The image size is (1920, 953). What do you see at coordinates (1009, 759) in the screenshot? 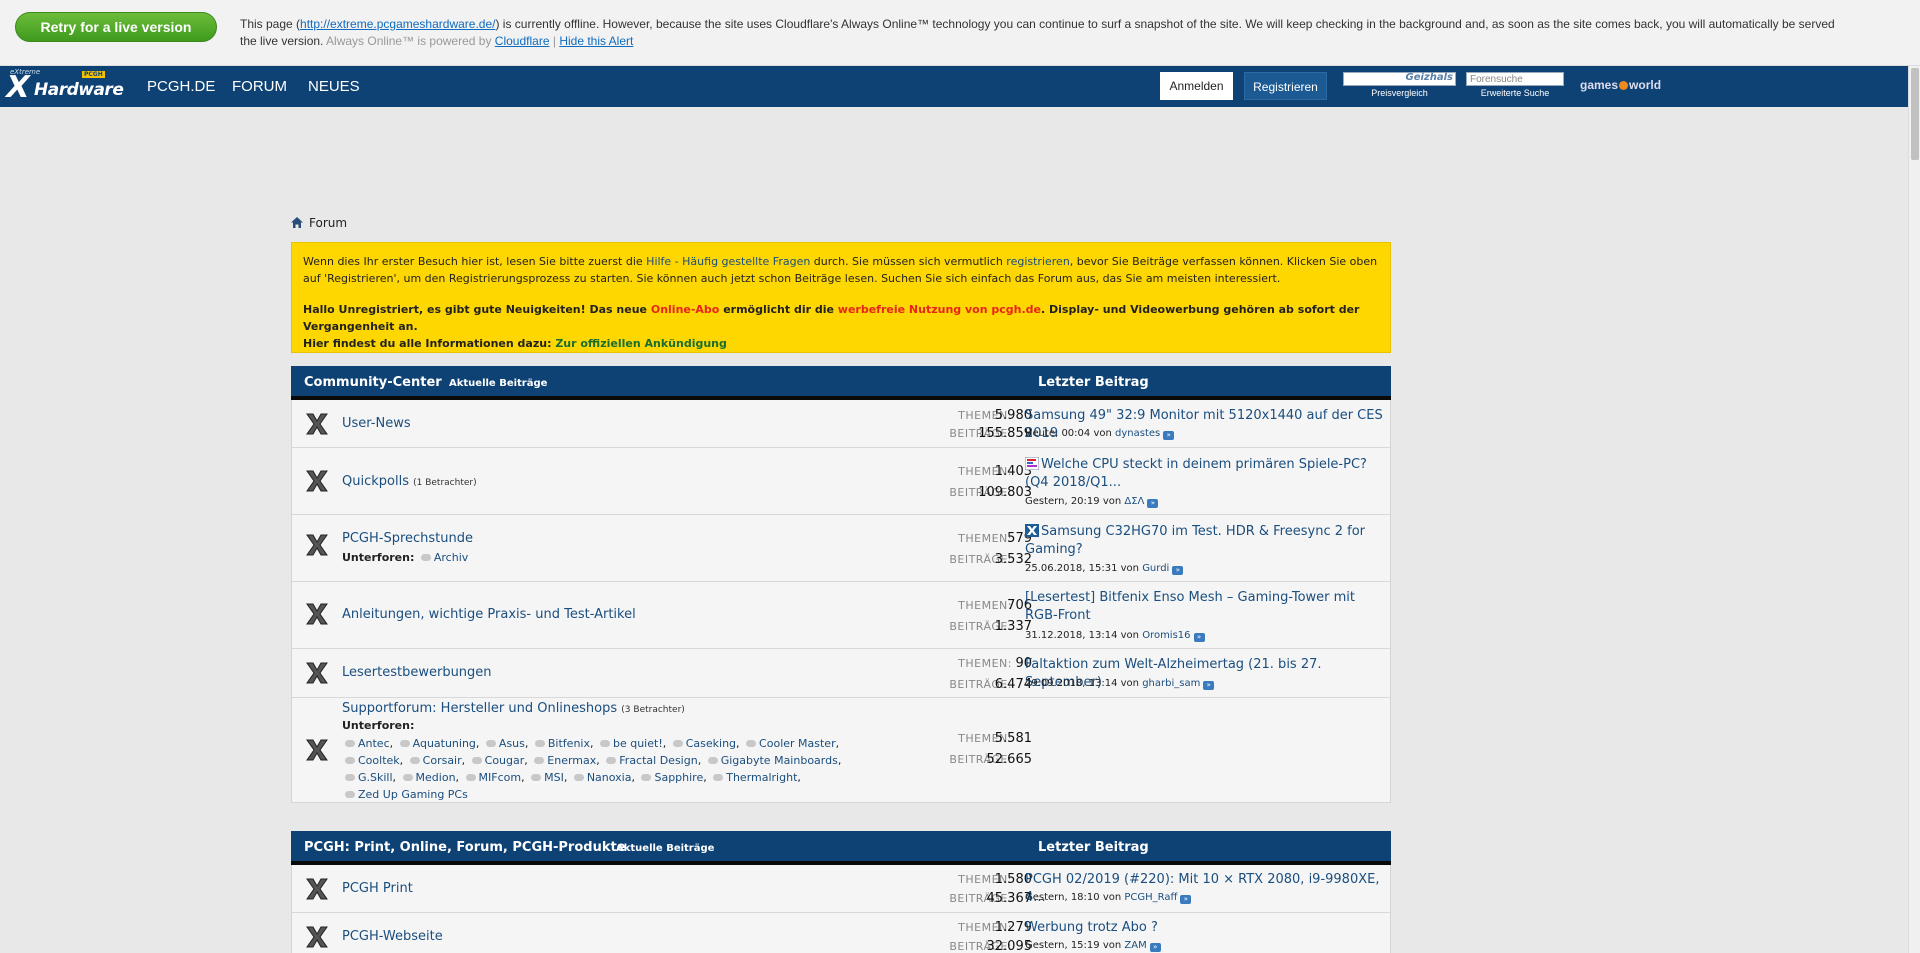
I see `posts-count: 52.665` at bounding box center [1009, 759].